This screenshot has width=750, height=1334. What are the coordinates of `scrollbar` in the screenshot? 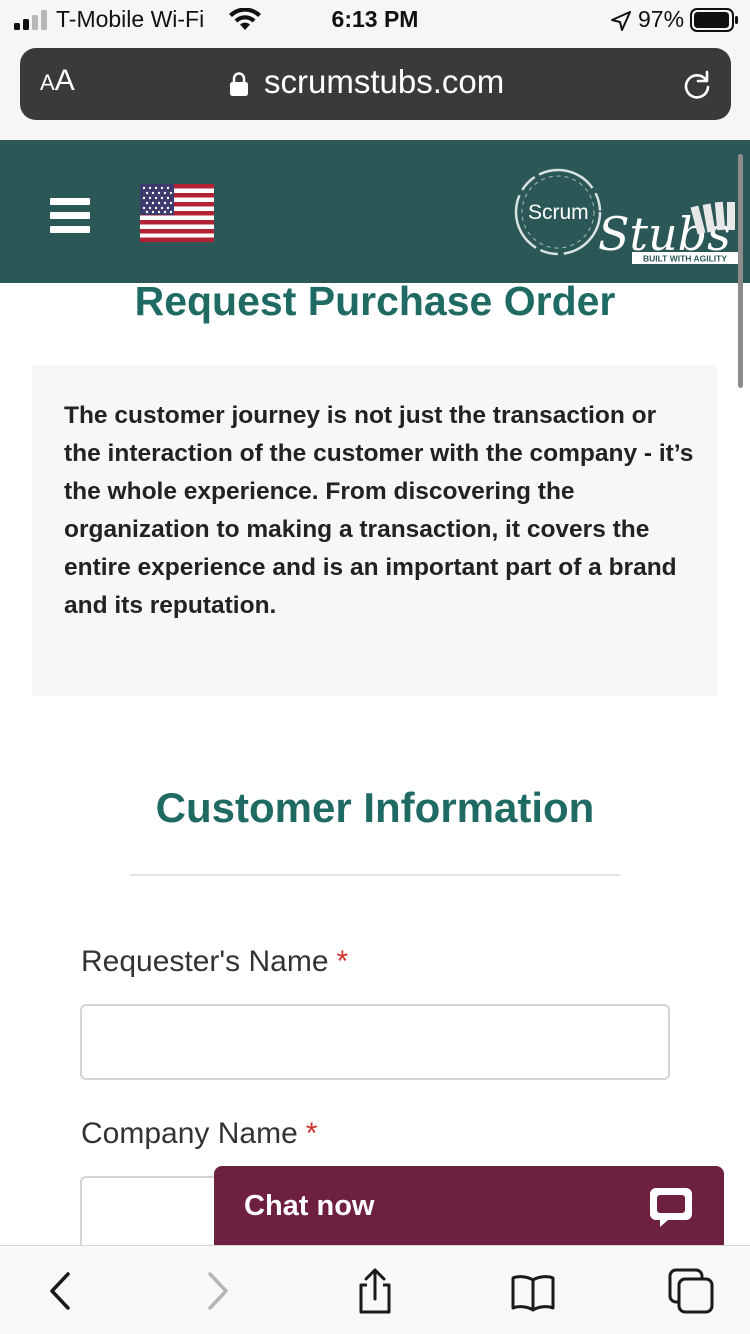 It's located at (740, 271).